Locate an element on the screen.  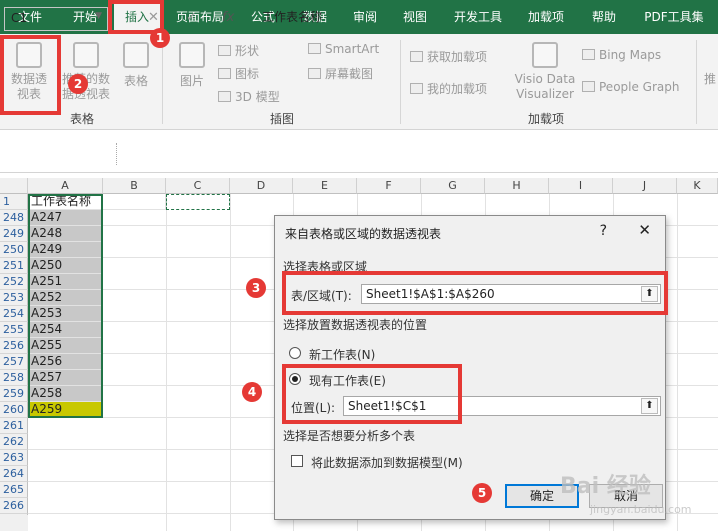
selection-range is located at coordinates (65, 306).